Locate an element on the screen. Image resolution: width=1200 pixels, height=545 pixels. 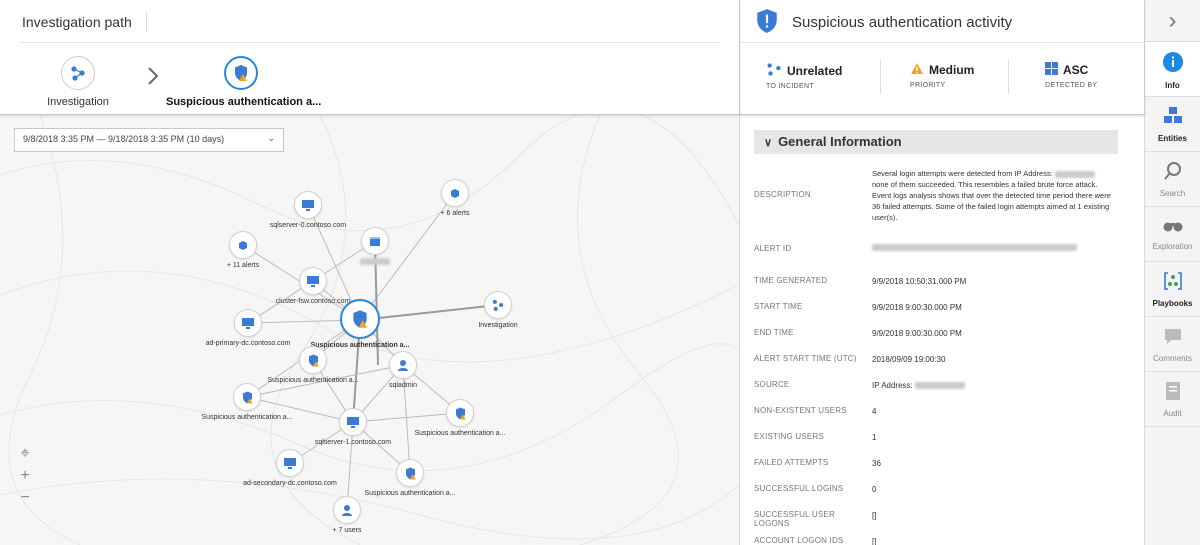
collapse-button: › is located at coordinates (1172, 21).